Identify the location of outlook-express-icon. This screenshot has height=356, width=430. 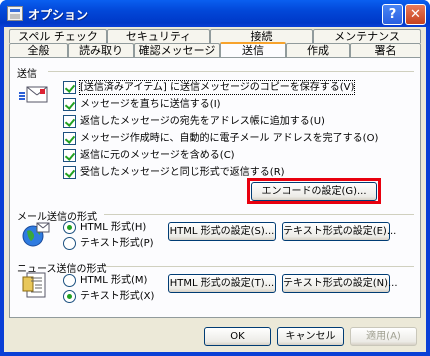
(15, 13).